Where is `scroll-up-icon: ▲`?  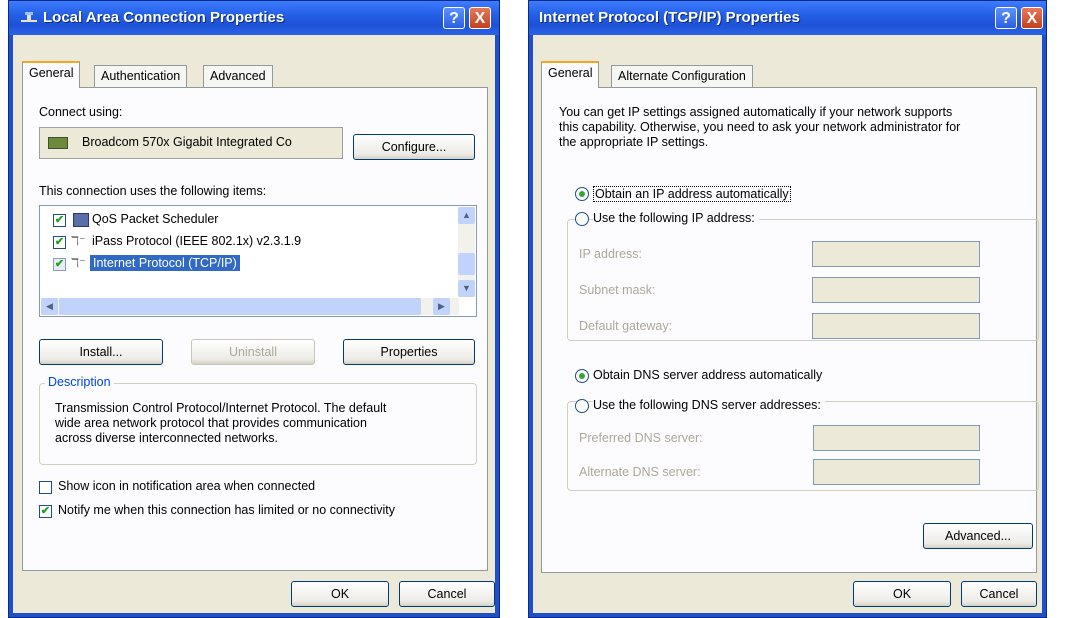
scroll-up-icon: ▲ is located at coordinates (466, 215).